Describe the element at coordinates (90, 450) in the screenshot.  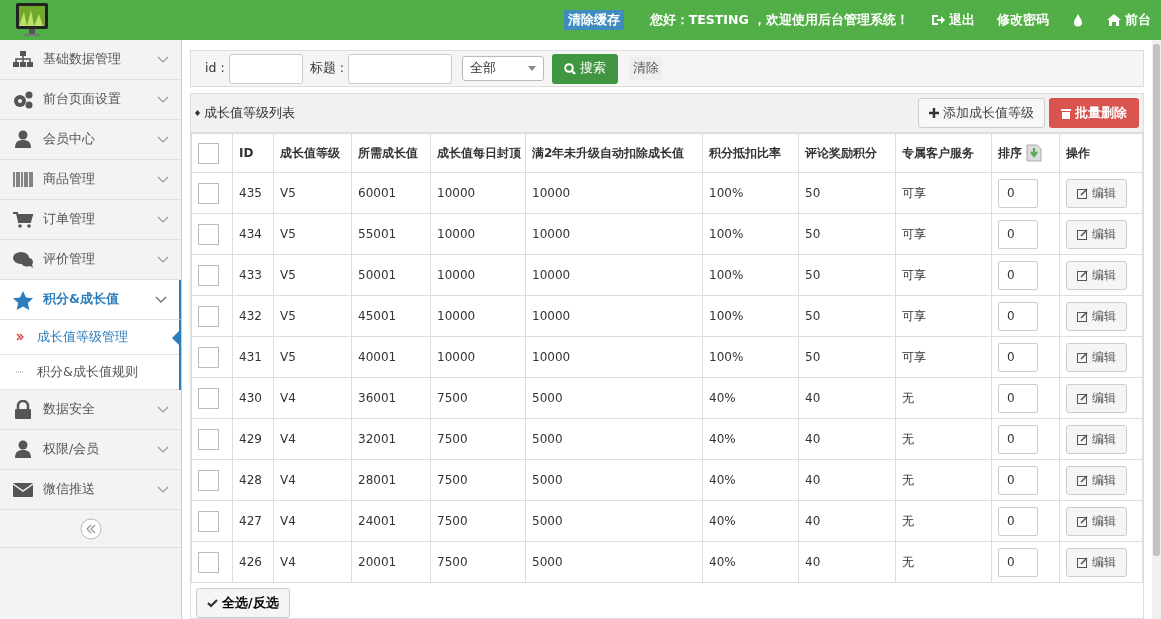
I see `sidebar-item: 权限/会员` at that location.